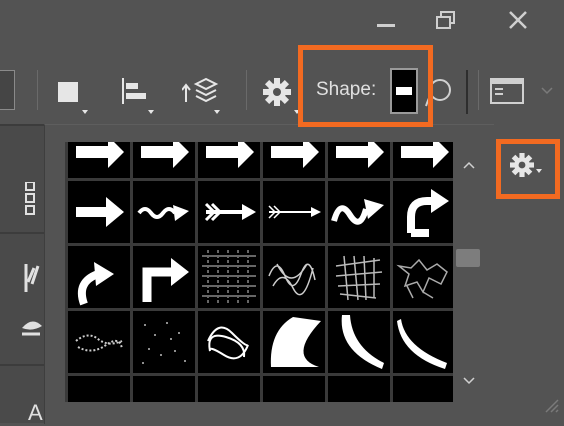 The height and width of the screenshot is (426, 564). I want to click on shape-cell-texture-net, so click(359, 277).